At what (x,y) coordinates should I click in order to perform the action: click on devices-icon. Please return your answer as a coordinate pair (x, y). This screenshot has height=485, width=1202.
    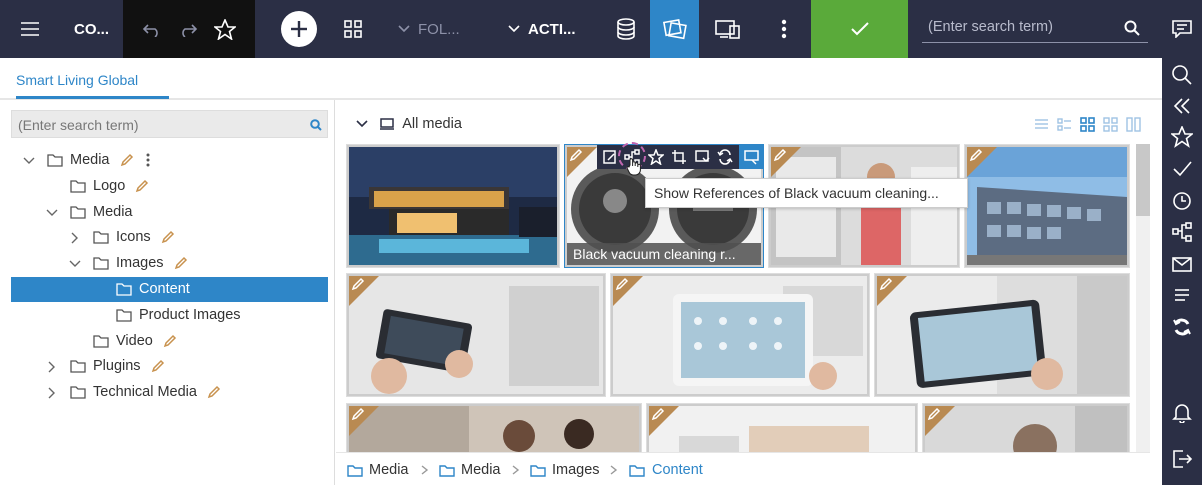
    Looking at the image, I should click on (727, 29).